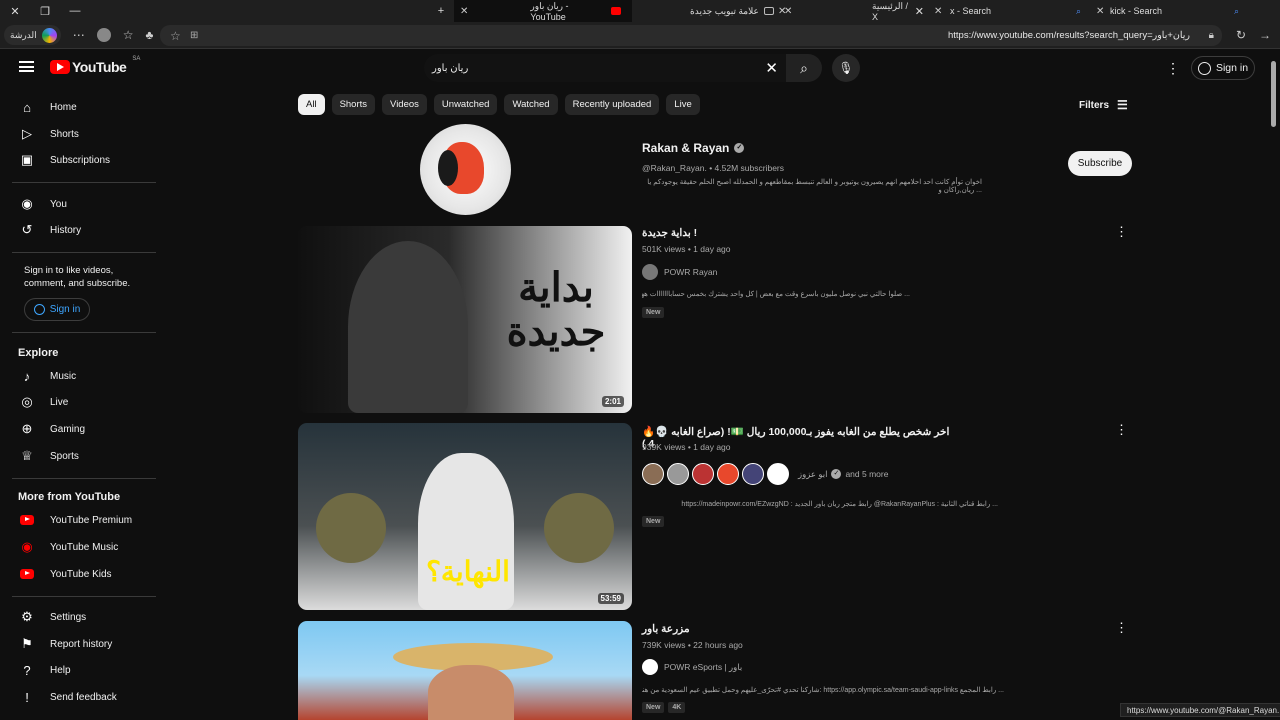  I want to click on account-icon, so click(103, 35).